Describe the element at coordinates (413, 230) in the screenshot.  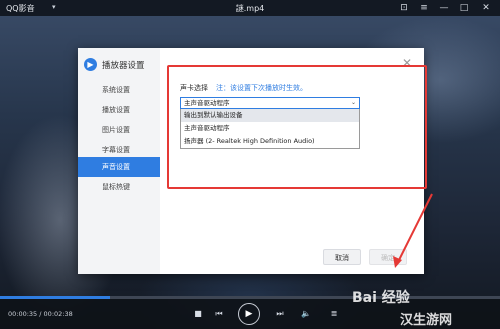
I see `annotation-arrow-icon` at that location.